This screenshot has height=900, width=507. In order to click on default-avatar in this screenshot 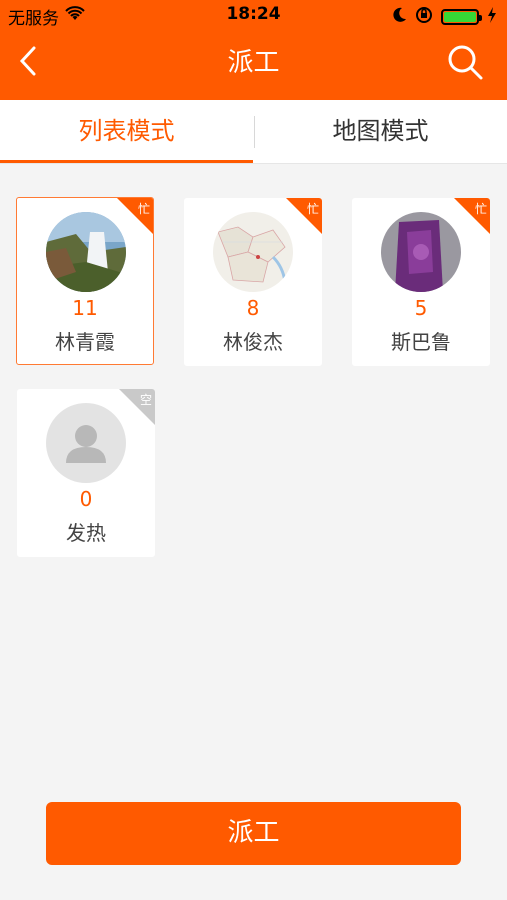, I will do `click(86, 443)`.